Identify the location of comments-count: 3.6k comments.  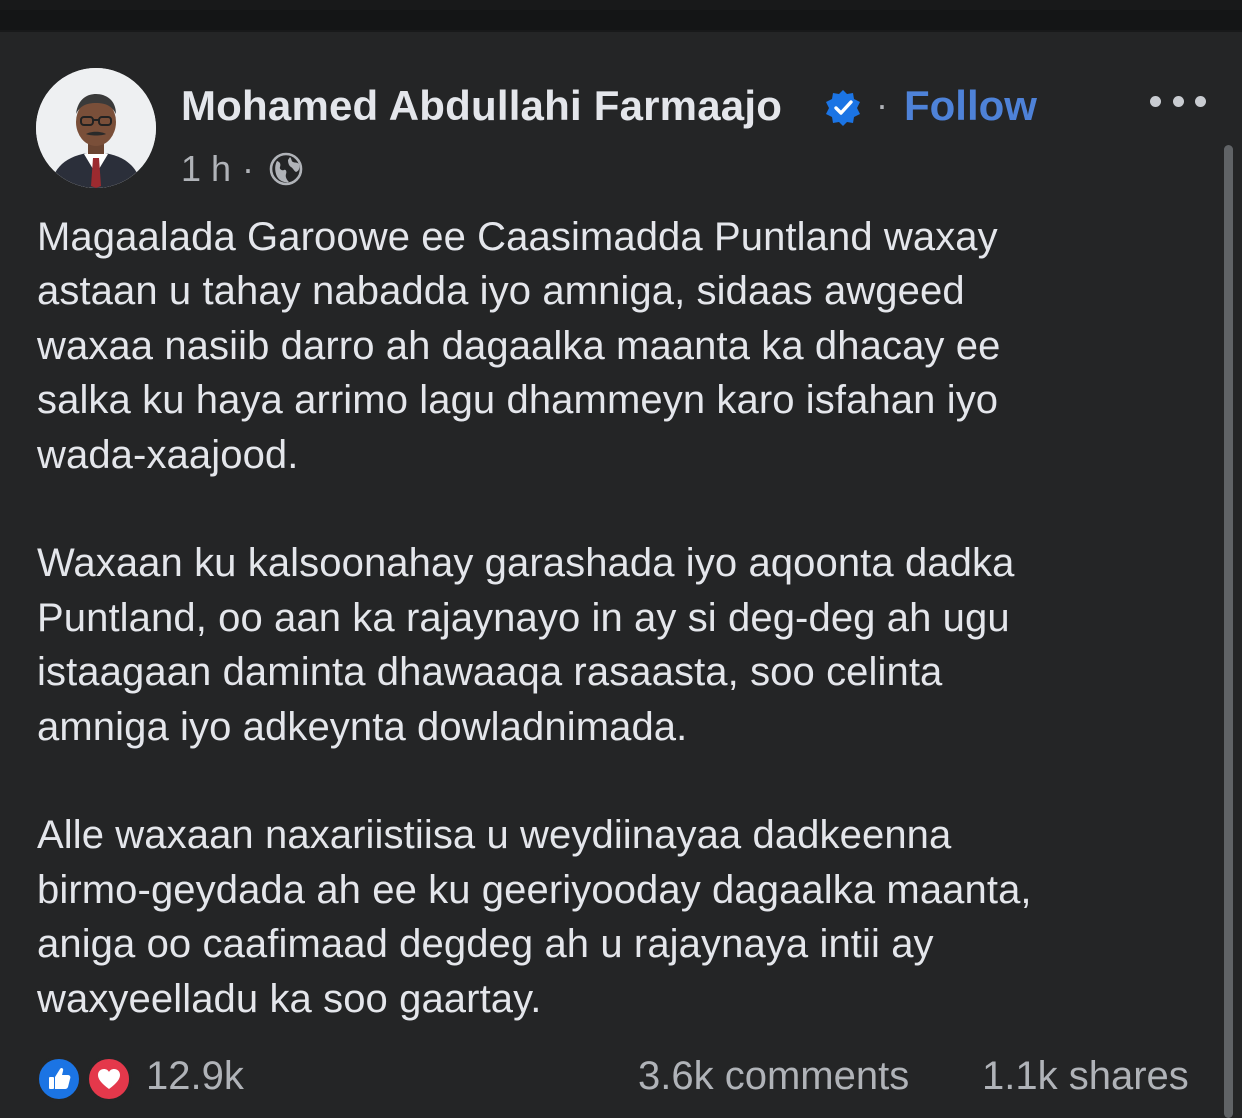
(773, 1076).